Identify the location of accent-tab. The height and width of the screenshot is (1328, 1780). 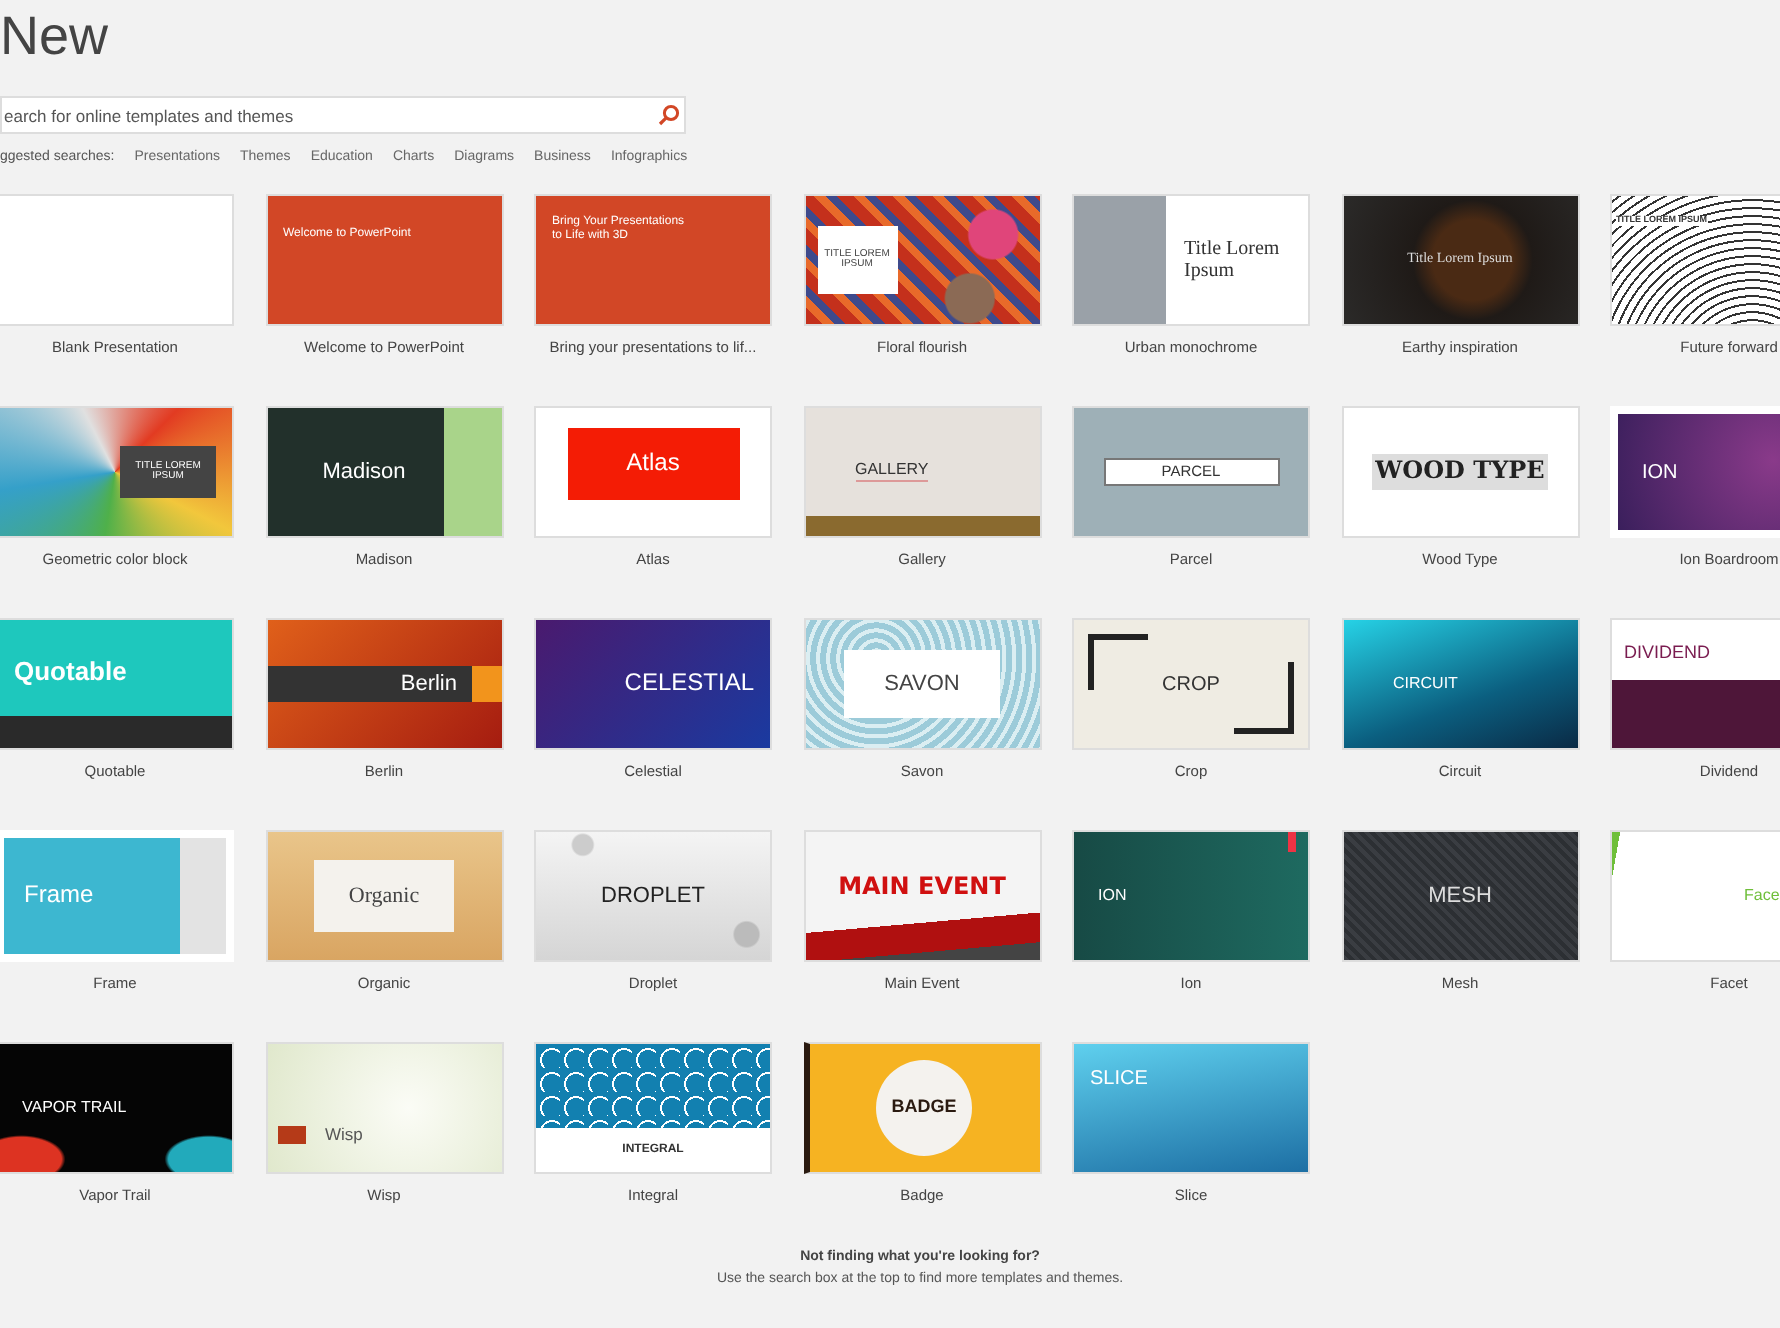
(1292, 842).